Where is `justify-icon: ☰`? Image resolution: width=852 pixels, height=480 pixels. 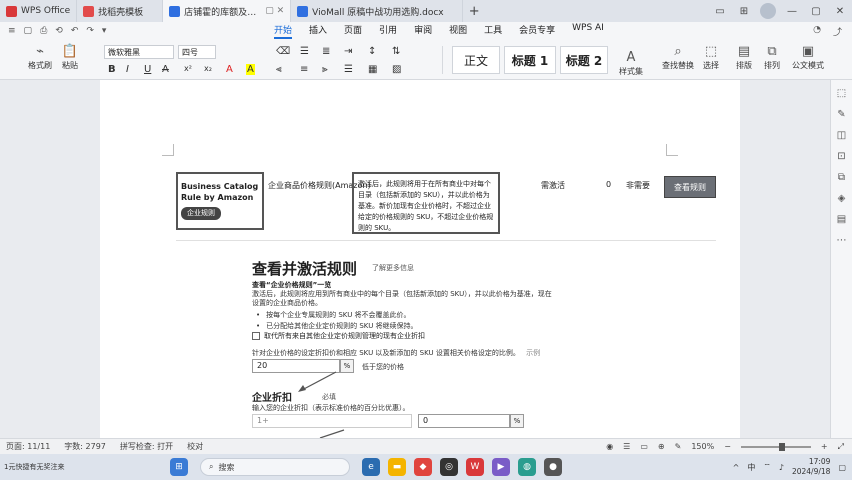 justify-icon: ☰ is located at coordinates (348, 69).